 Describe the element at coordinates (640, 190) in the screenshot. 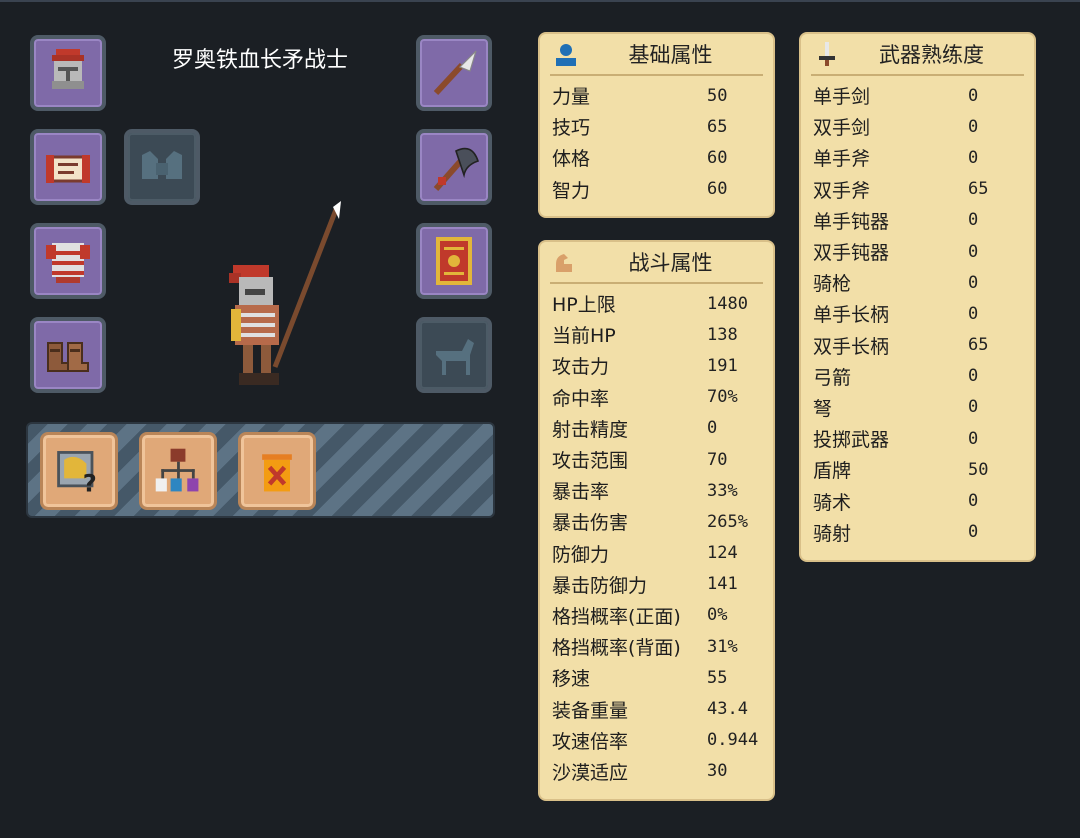

I see `attr-row-intelligence: 智力 60` at that location.